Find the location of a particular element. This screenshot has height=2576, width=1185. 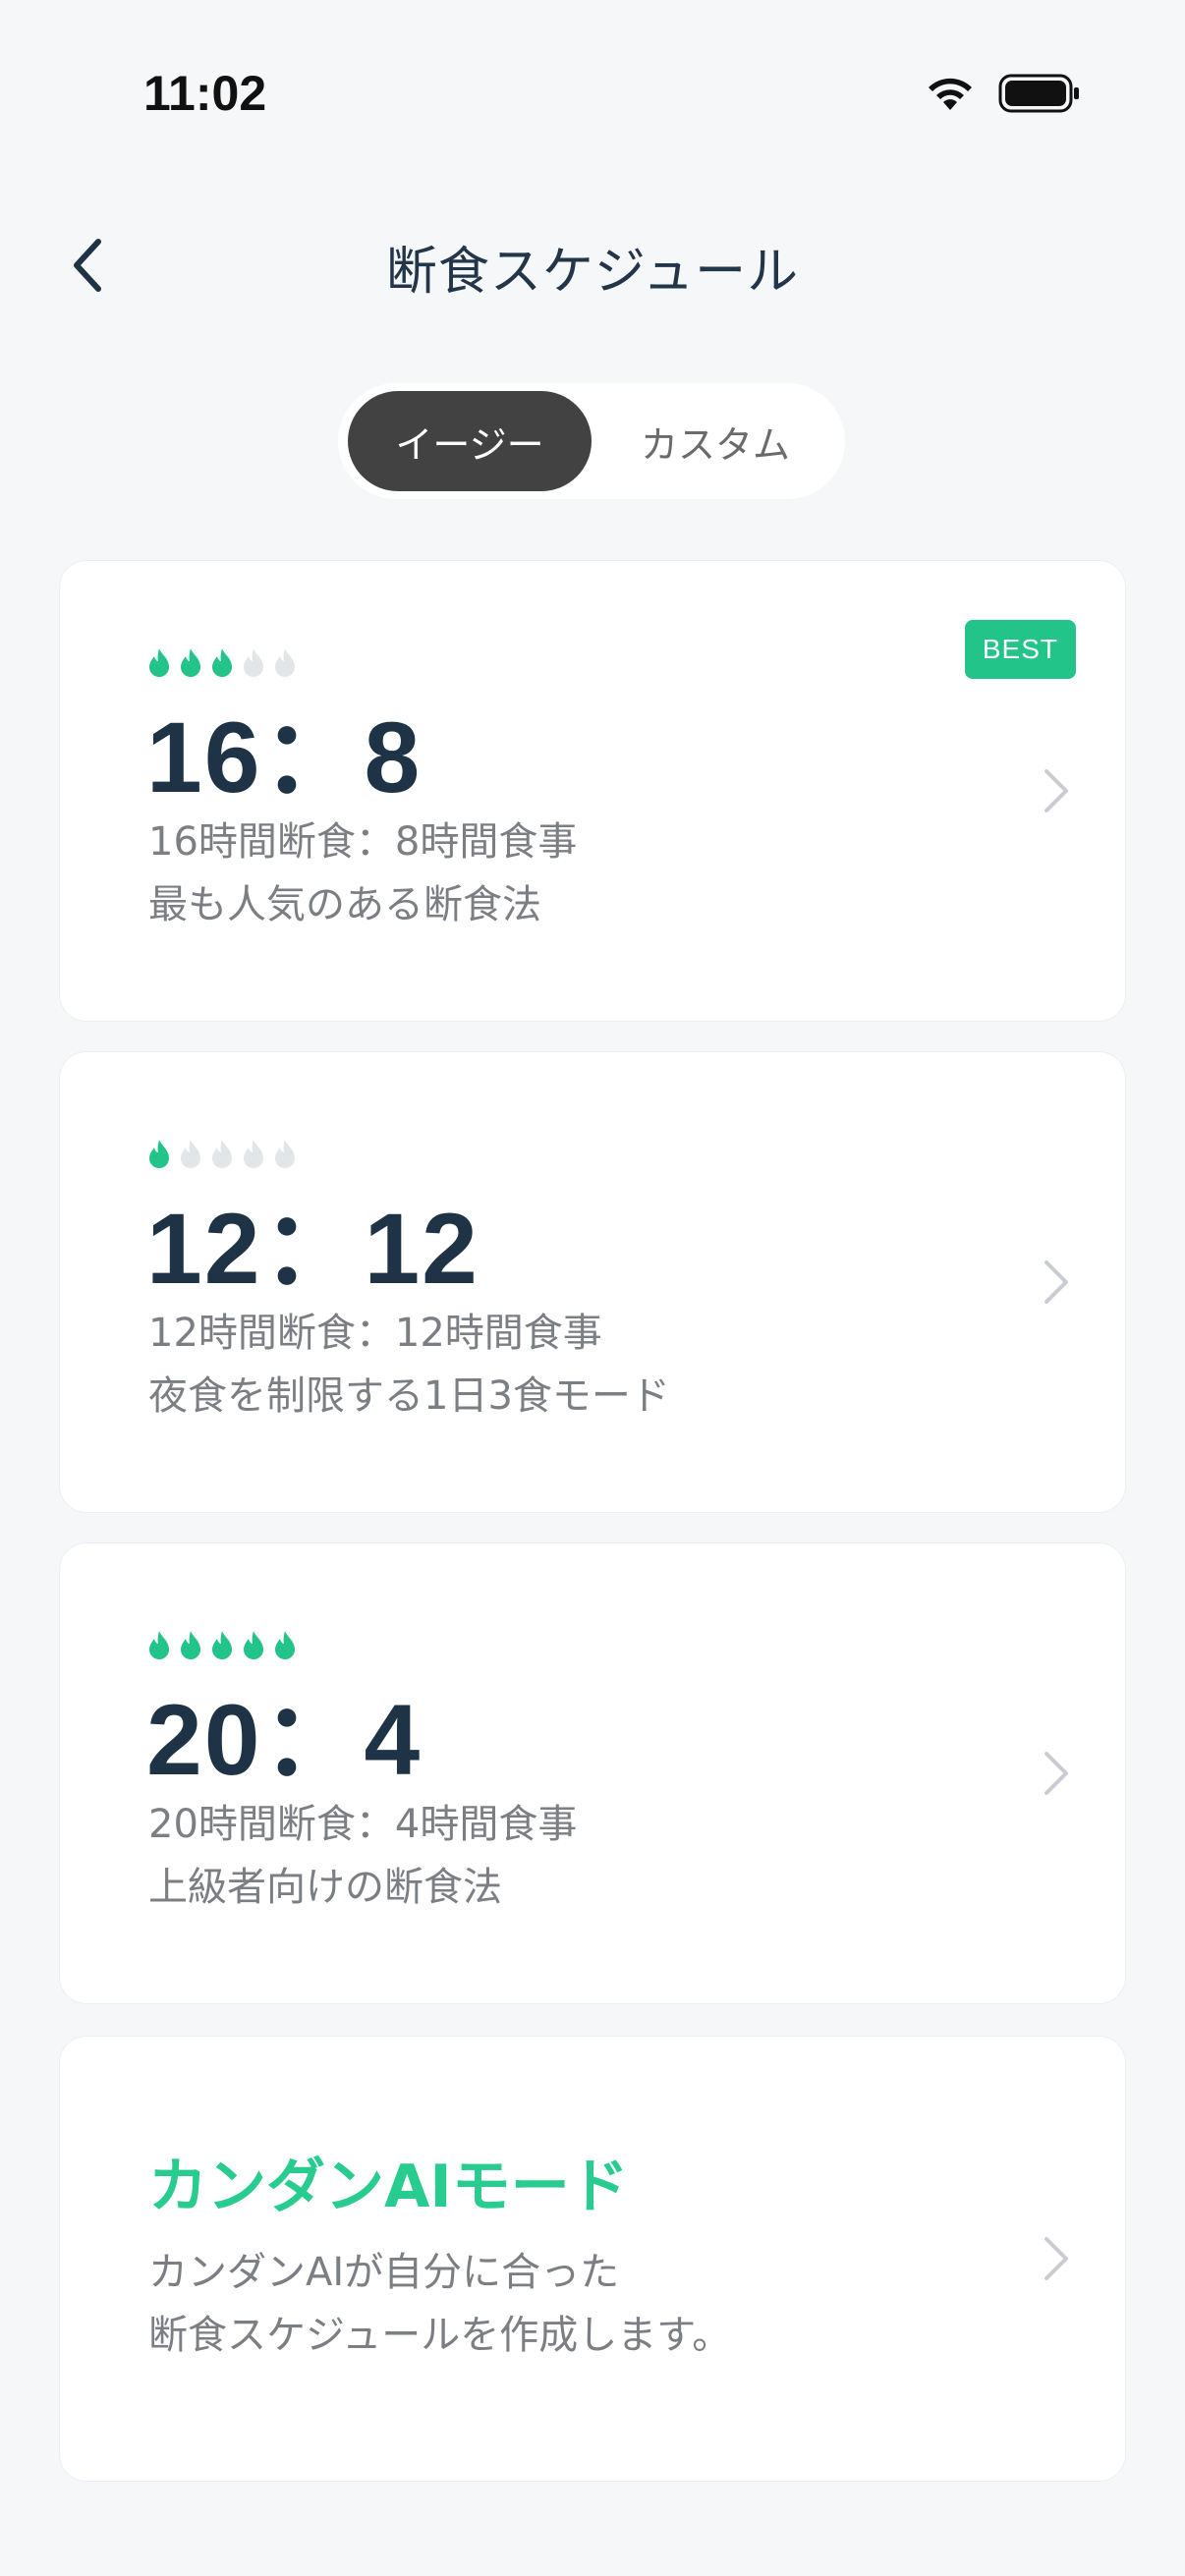

page-title: 断食スケジュール is located at coordinates (592, 272).